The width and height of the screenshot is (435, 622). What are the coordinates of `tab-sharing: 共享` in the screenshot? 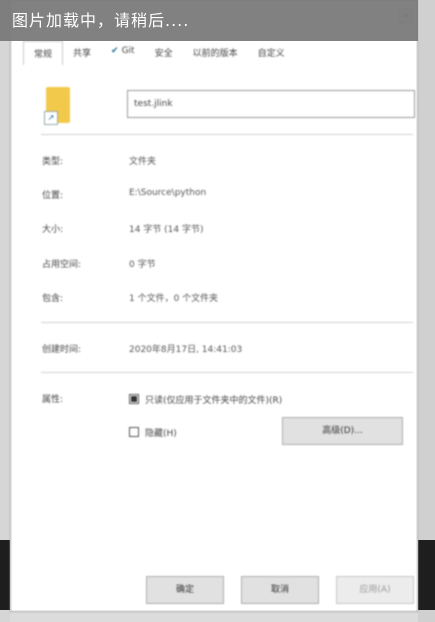 It's located at (82, 53).